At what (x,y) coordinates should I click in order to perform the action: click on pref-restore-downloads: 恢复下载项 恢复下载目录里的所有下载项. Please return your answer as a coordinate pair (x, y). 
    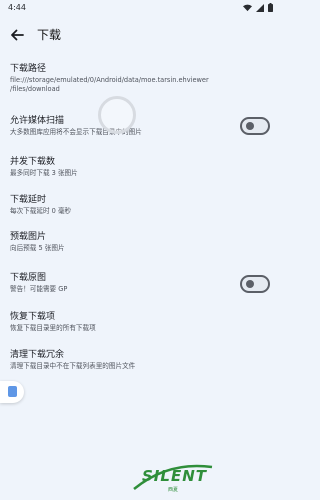
    Looking at the image, I should click on (125, 322).